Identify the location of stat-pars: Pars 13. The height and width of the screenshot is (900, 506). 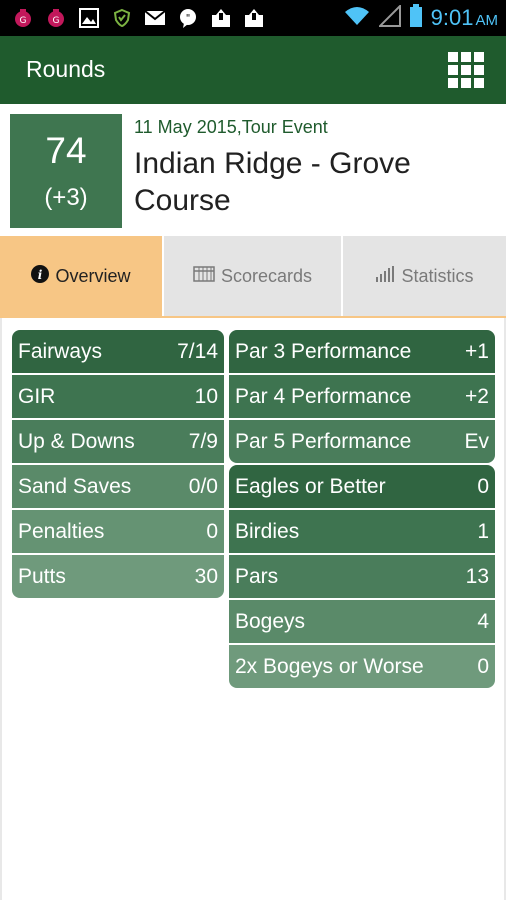
(362, 576).